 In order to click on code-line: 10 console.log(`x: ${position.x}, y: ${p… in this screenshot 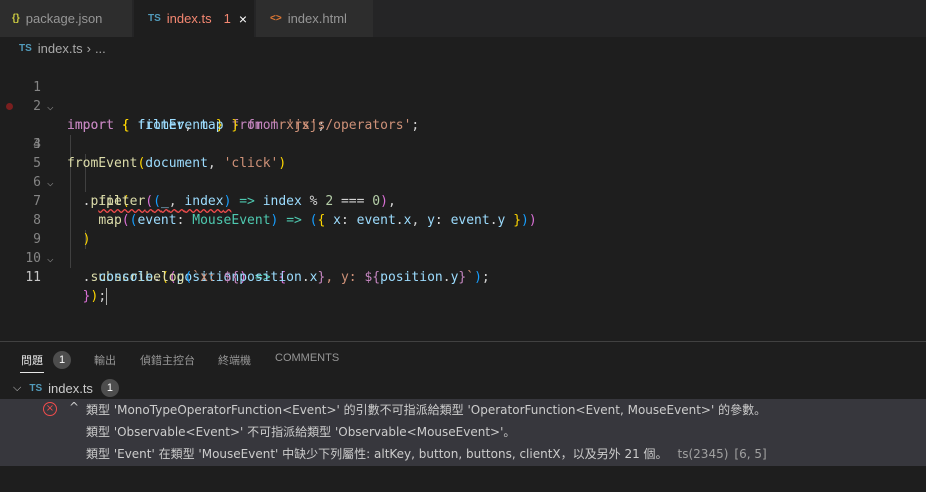, I will do `click(463, 257)`.